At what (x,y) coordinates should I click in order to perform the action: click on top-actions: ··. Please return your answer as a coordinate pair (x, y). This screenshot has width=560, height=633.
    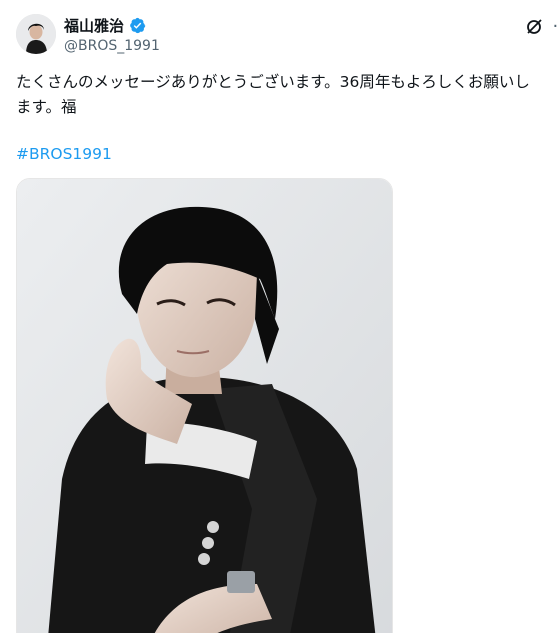
    Looking at the image, I should click on (542, 27).